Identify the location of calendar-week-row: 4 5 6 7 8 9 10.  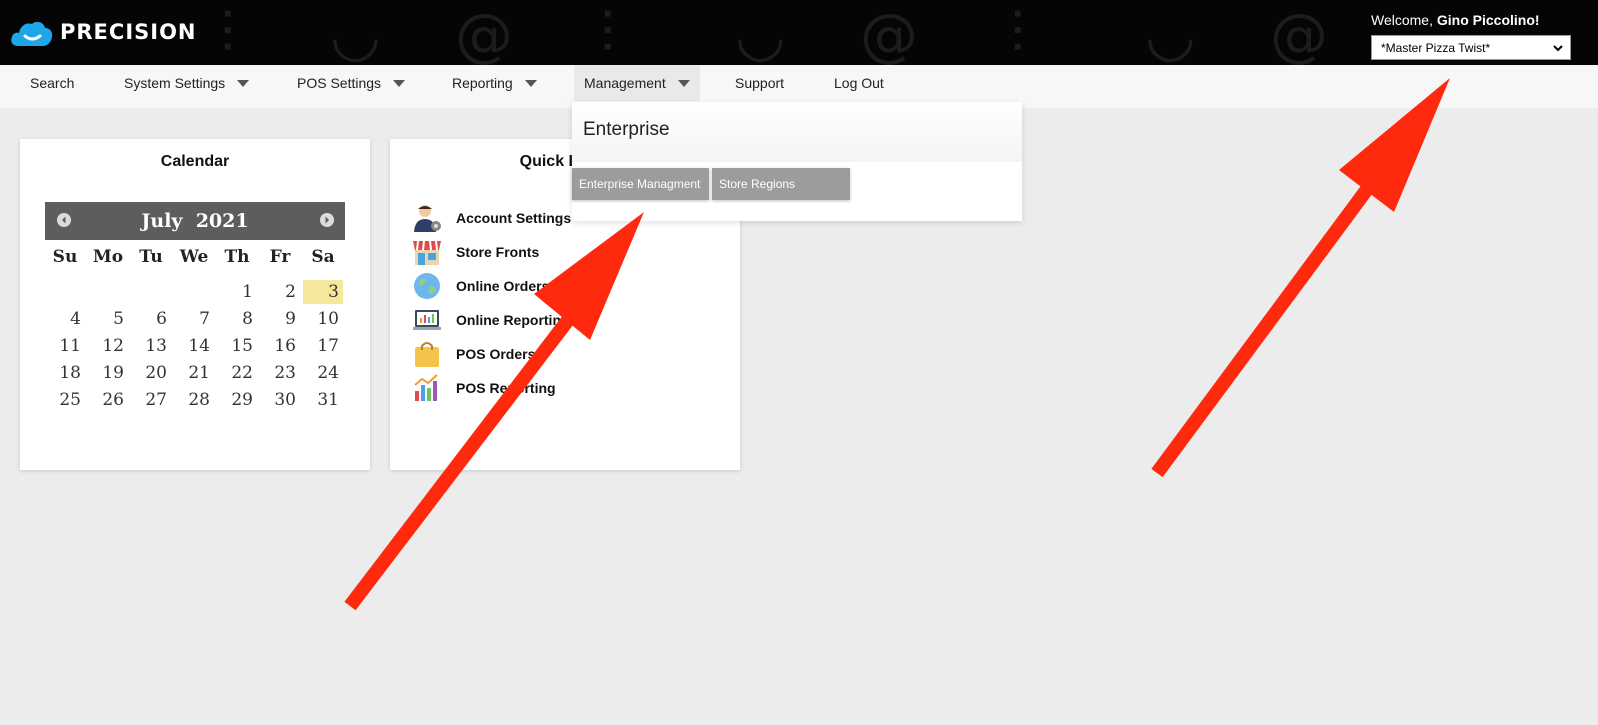
(195, 320).